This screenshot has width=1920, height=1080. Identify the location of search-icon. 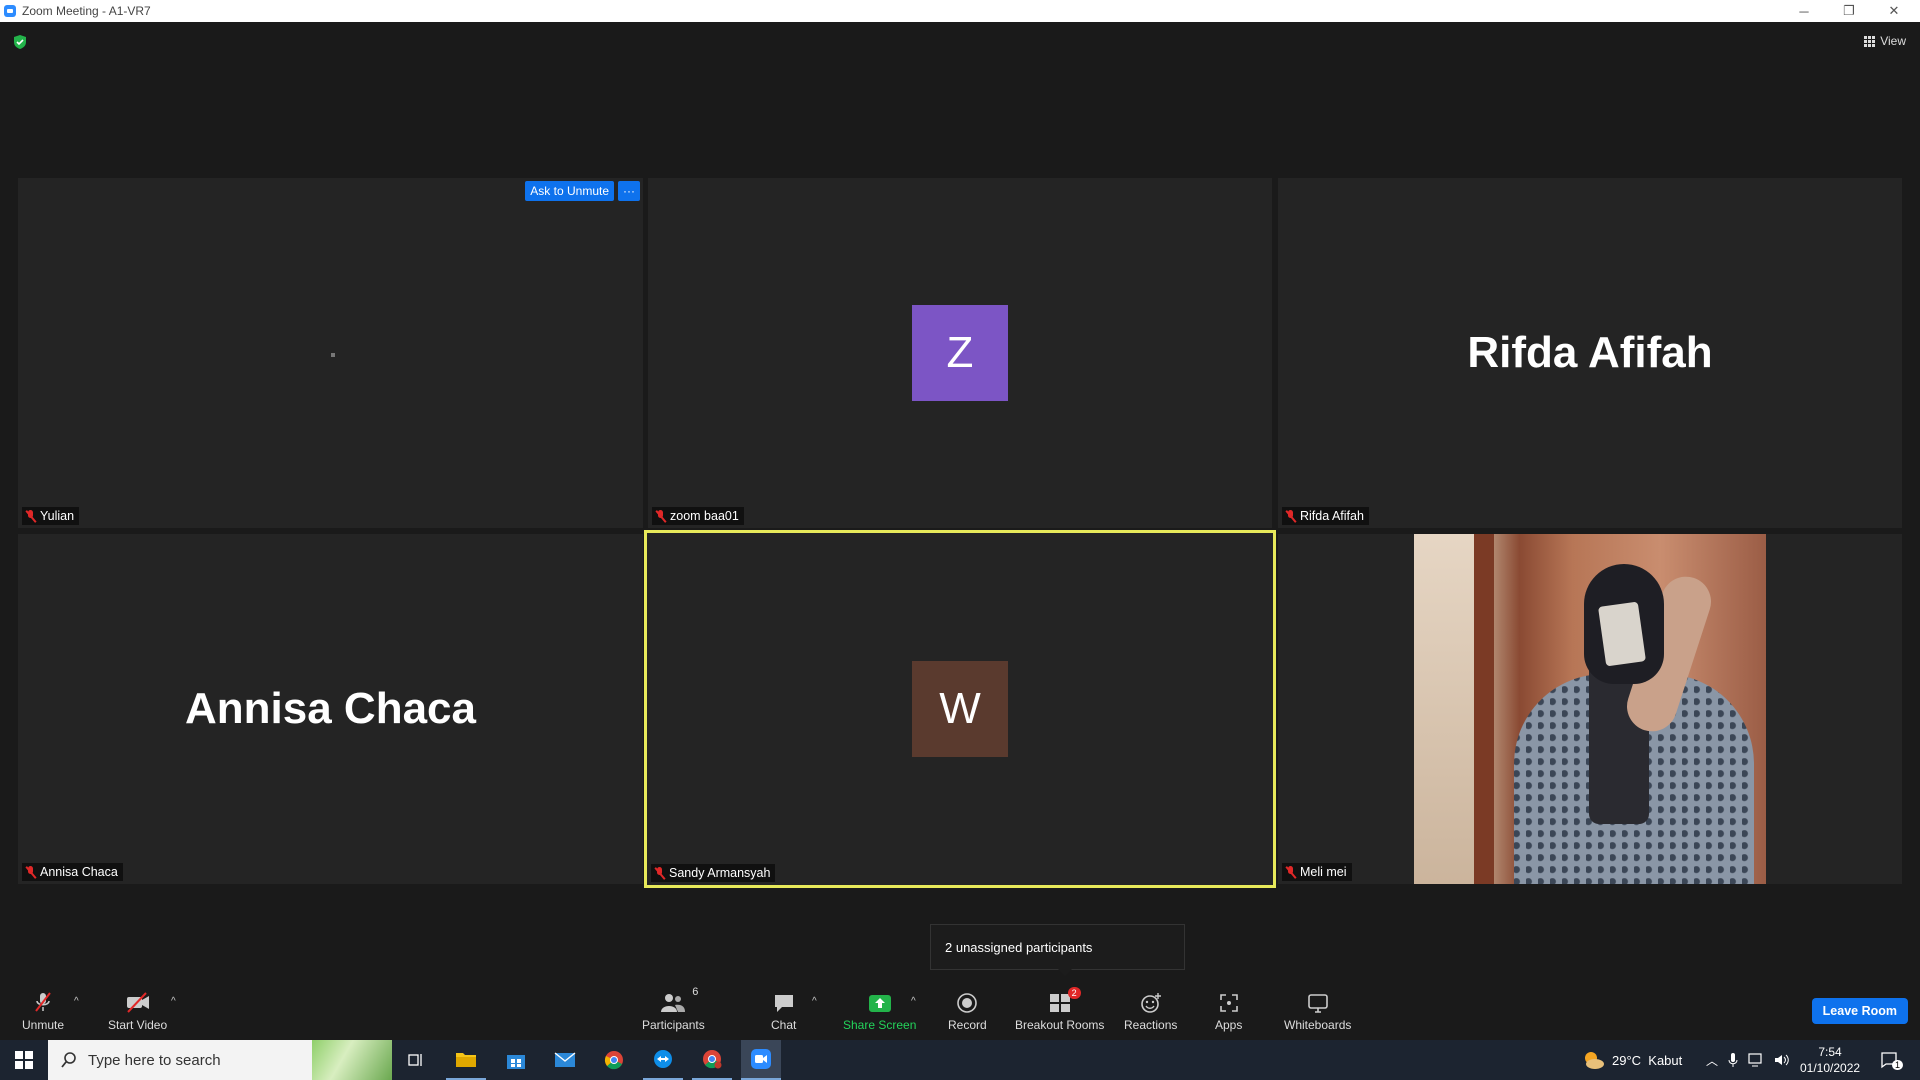
(68, 1060).